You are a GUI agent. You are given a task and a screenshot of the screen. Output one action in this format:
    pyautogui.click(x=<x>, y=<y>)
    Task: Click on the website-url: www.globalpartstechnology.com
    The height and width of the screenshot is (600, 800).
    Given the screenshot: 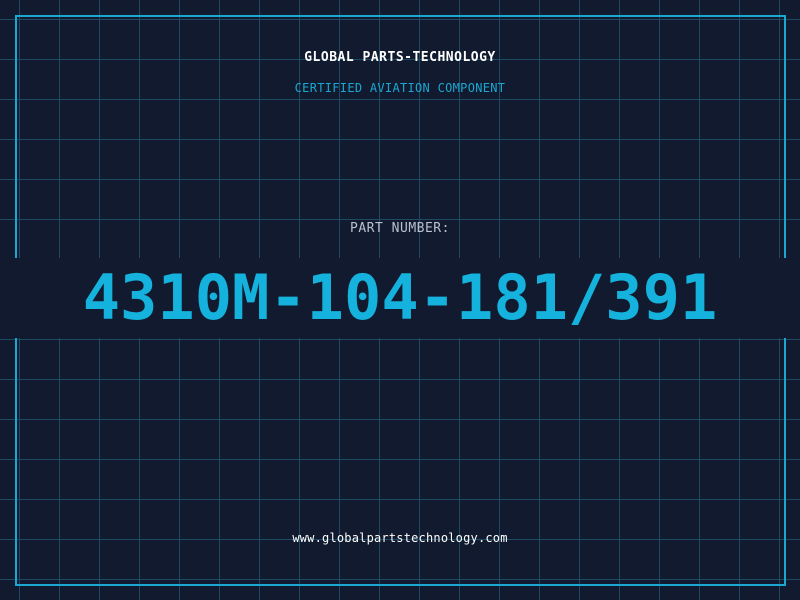 What is the action you would take?
    pyautogui.click(x=400, y=538)
    